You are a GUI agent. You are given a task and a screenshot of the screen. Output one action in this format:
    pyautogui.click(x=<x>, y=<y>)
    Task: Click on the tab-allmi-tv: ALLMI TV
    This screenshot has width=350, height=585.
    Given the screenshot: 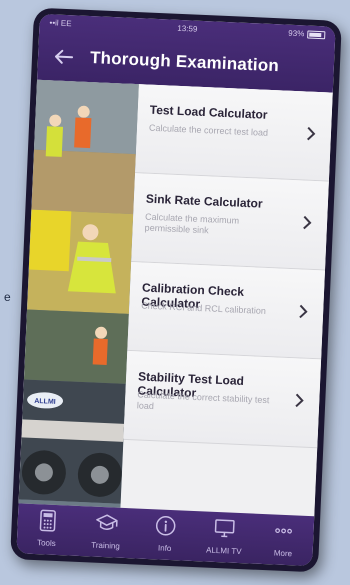 What is the action you would take?
    pyautogui.click(x=224, y=537)
    